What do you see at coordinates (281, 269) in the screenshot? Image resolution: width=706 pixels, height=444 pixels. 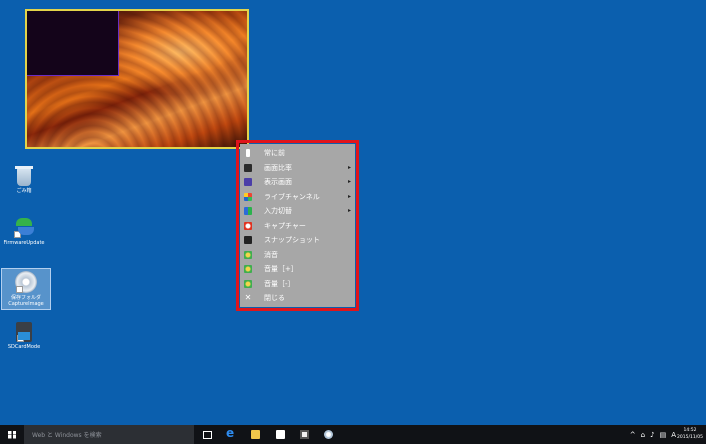 I see `menu-item-label: 音量［+］` at bounding box center [281, 269].